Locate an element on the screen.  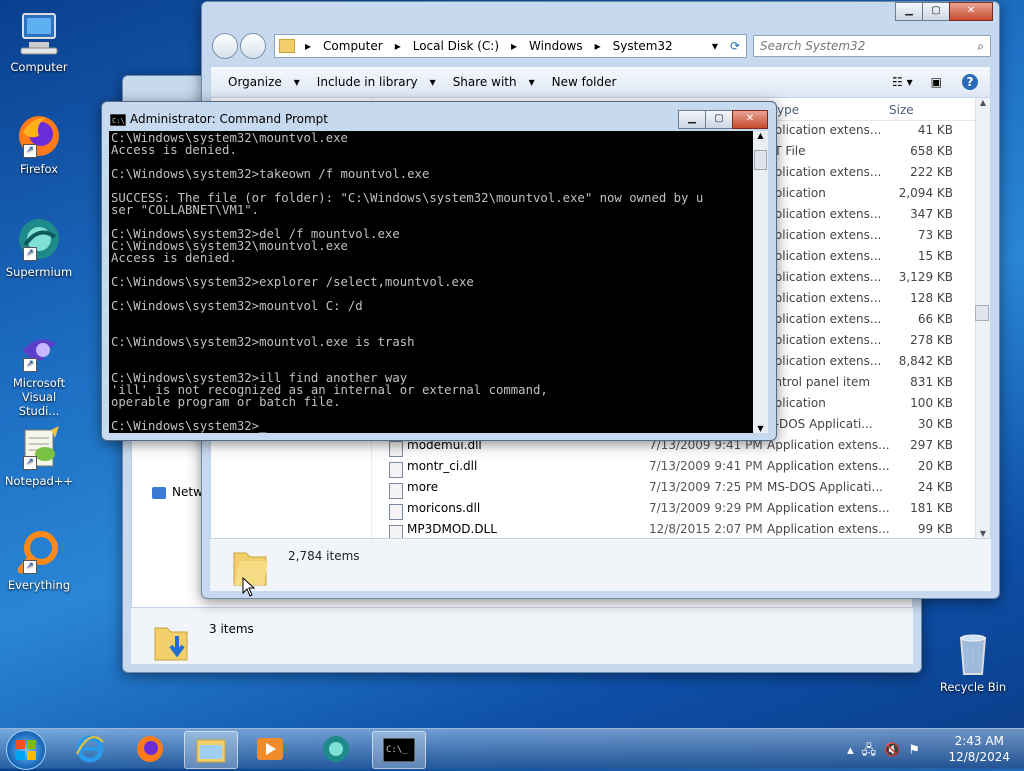
window-controls: ▁ ▢ ✕ is located at coordinates (944, 11).